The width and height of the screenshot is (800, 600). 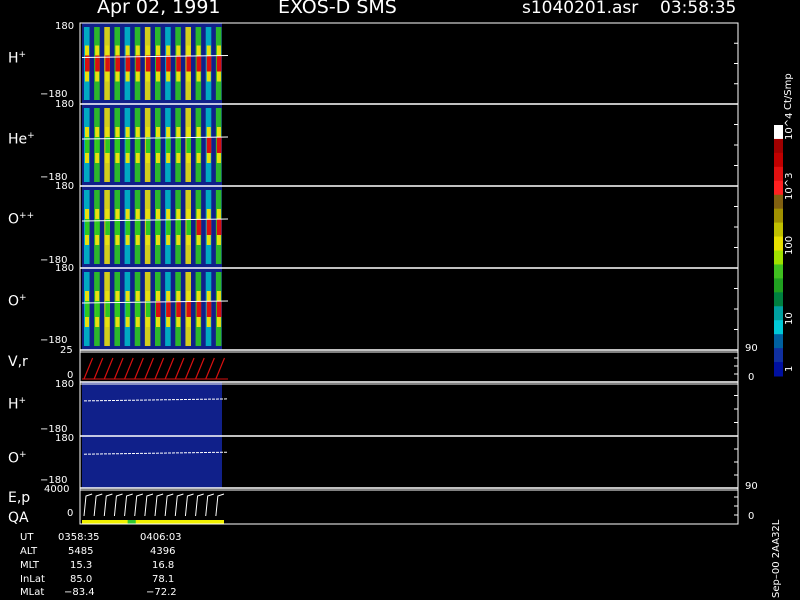 I want to click on colorbar-unit: Ct/Smp, so click(x=788, y=91).